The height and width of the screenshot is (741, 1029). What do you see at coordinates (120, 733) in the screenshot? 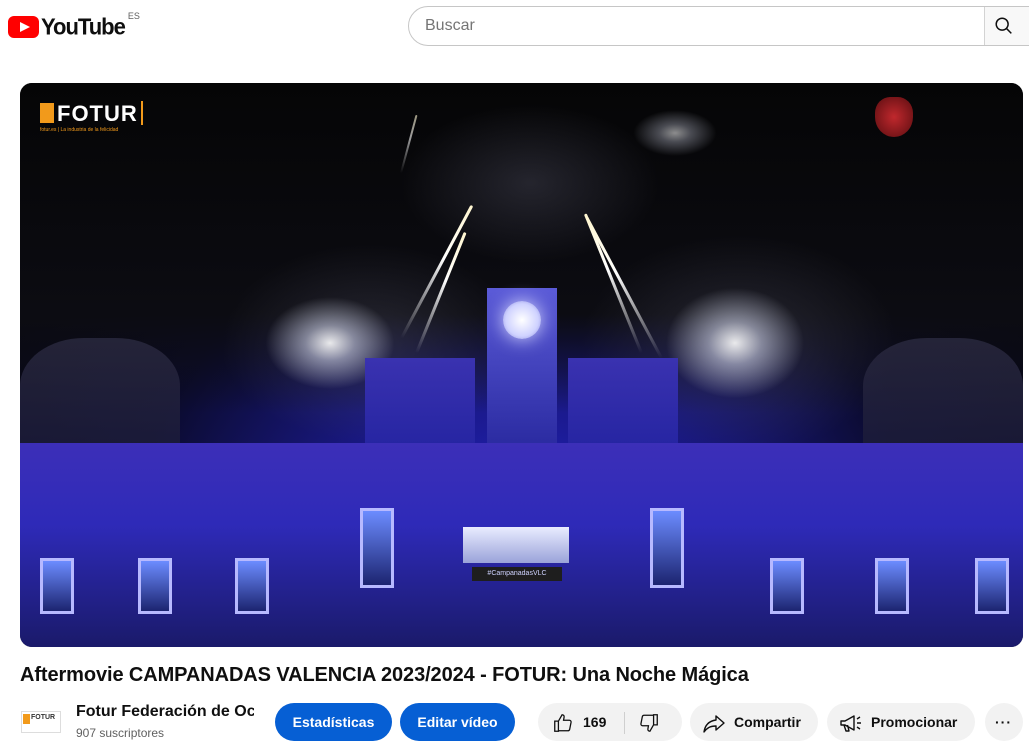
I see `subscriber-count: 907 suscriptores` at bounding box center [120, 733].